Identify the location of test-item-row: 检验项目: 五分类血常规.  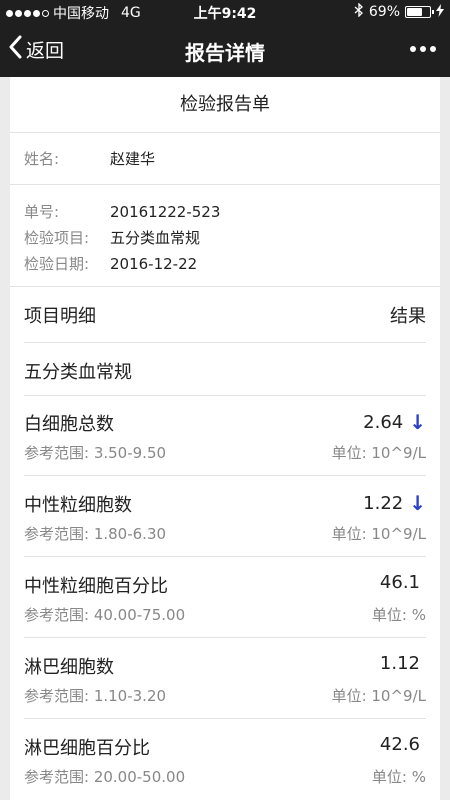
(112, 237).